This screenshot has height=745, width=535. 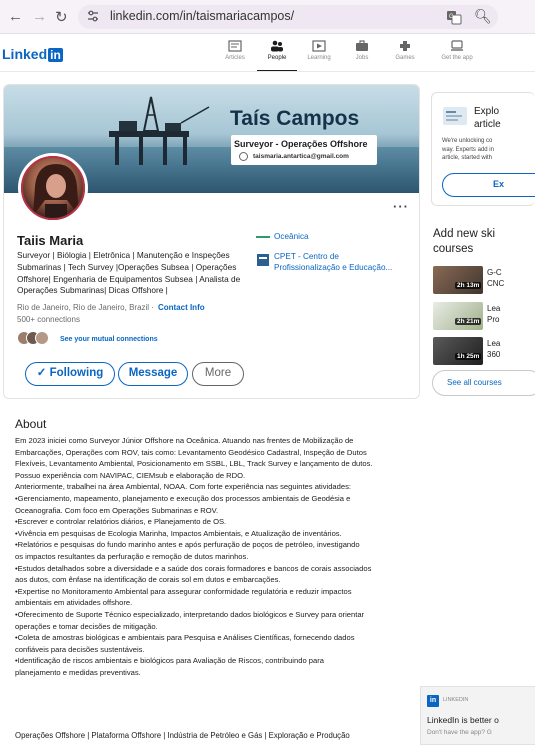 I want to click on promo-title: LinkedIn is better o, so click(x=463, y=720).